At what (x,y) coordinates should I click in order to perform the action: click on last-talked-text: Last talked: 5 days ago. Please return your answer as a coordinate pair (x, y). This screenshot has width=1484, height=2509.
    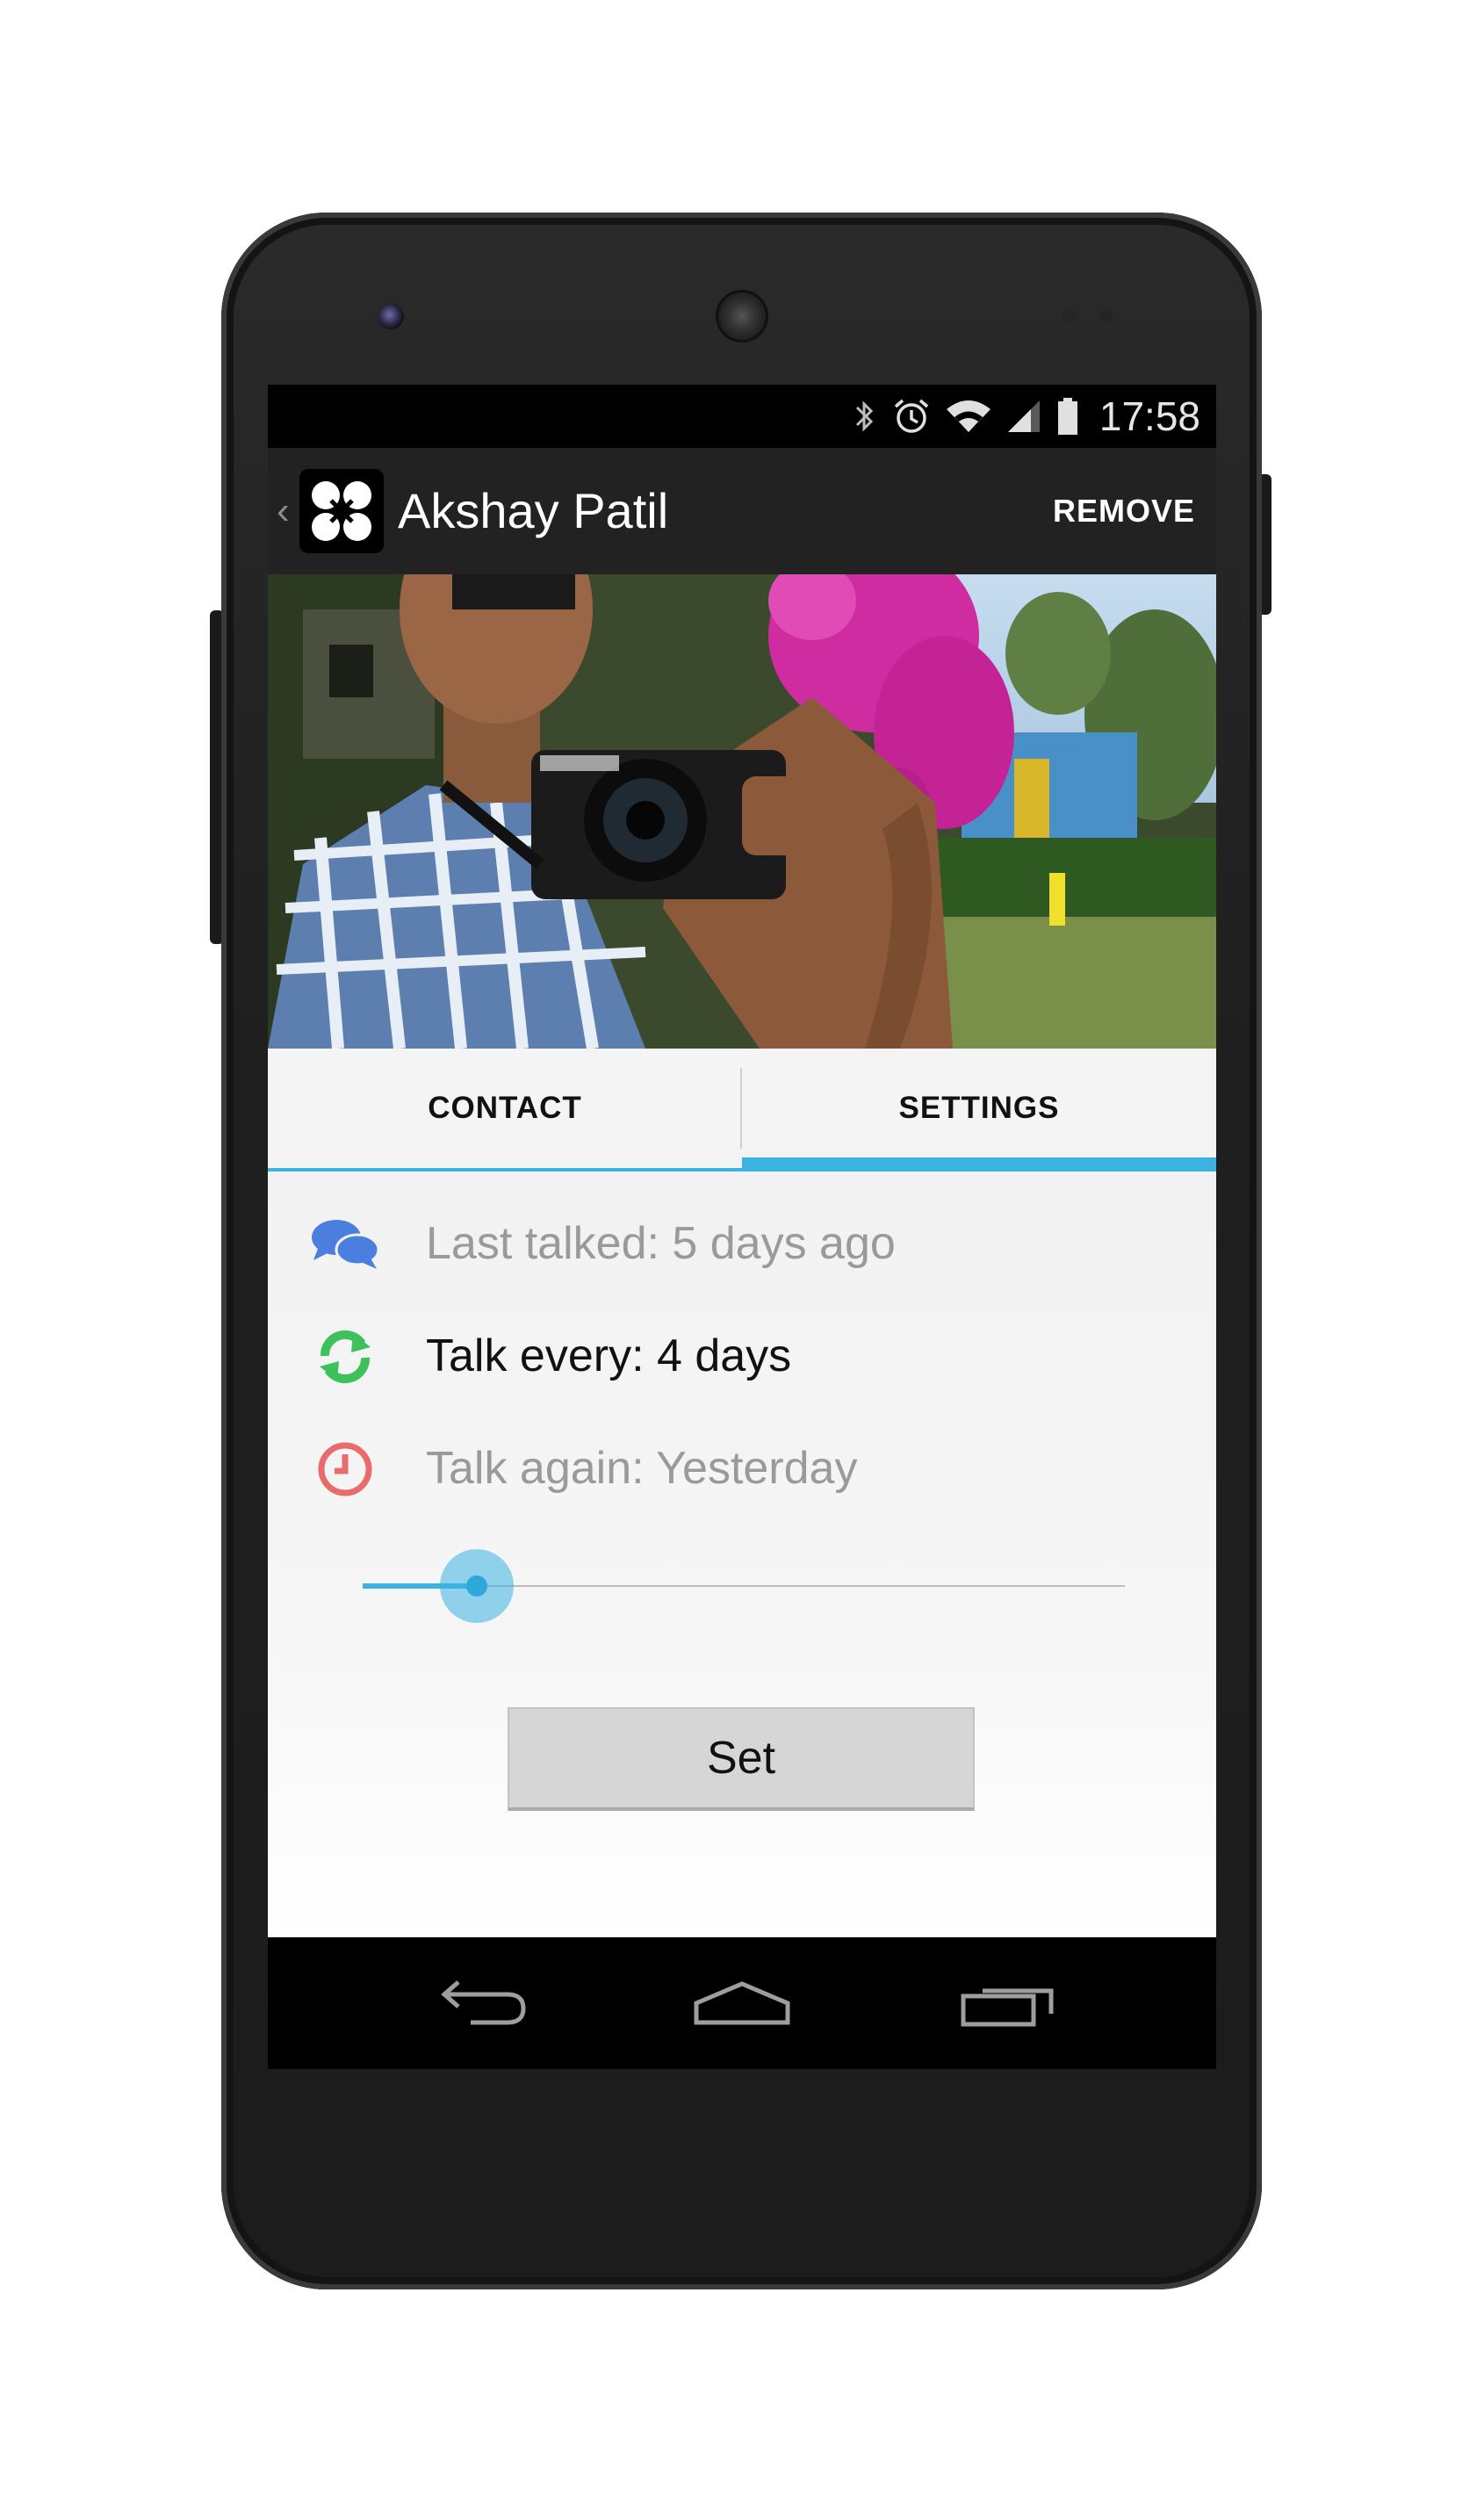
    Looking at the image, I should click on (661, 1243).